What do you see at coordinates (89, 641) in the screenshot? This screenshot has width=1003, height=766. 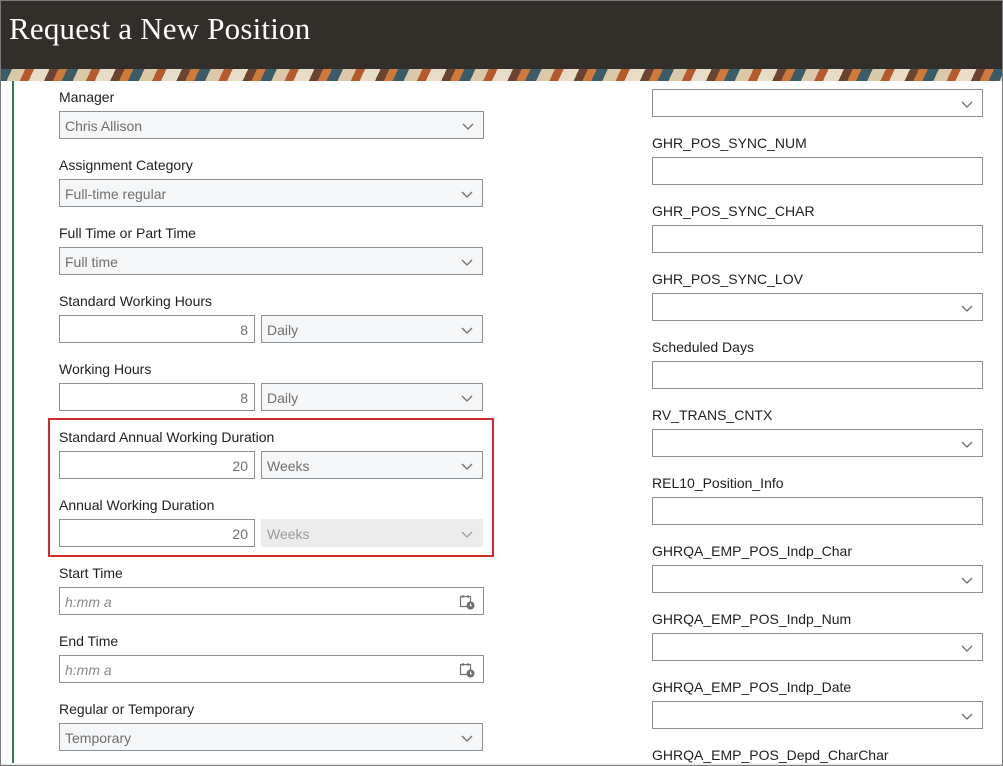 I see `end-time-label: End Time` at bounding box center [89, 641].